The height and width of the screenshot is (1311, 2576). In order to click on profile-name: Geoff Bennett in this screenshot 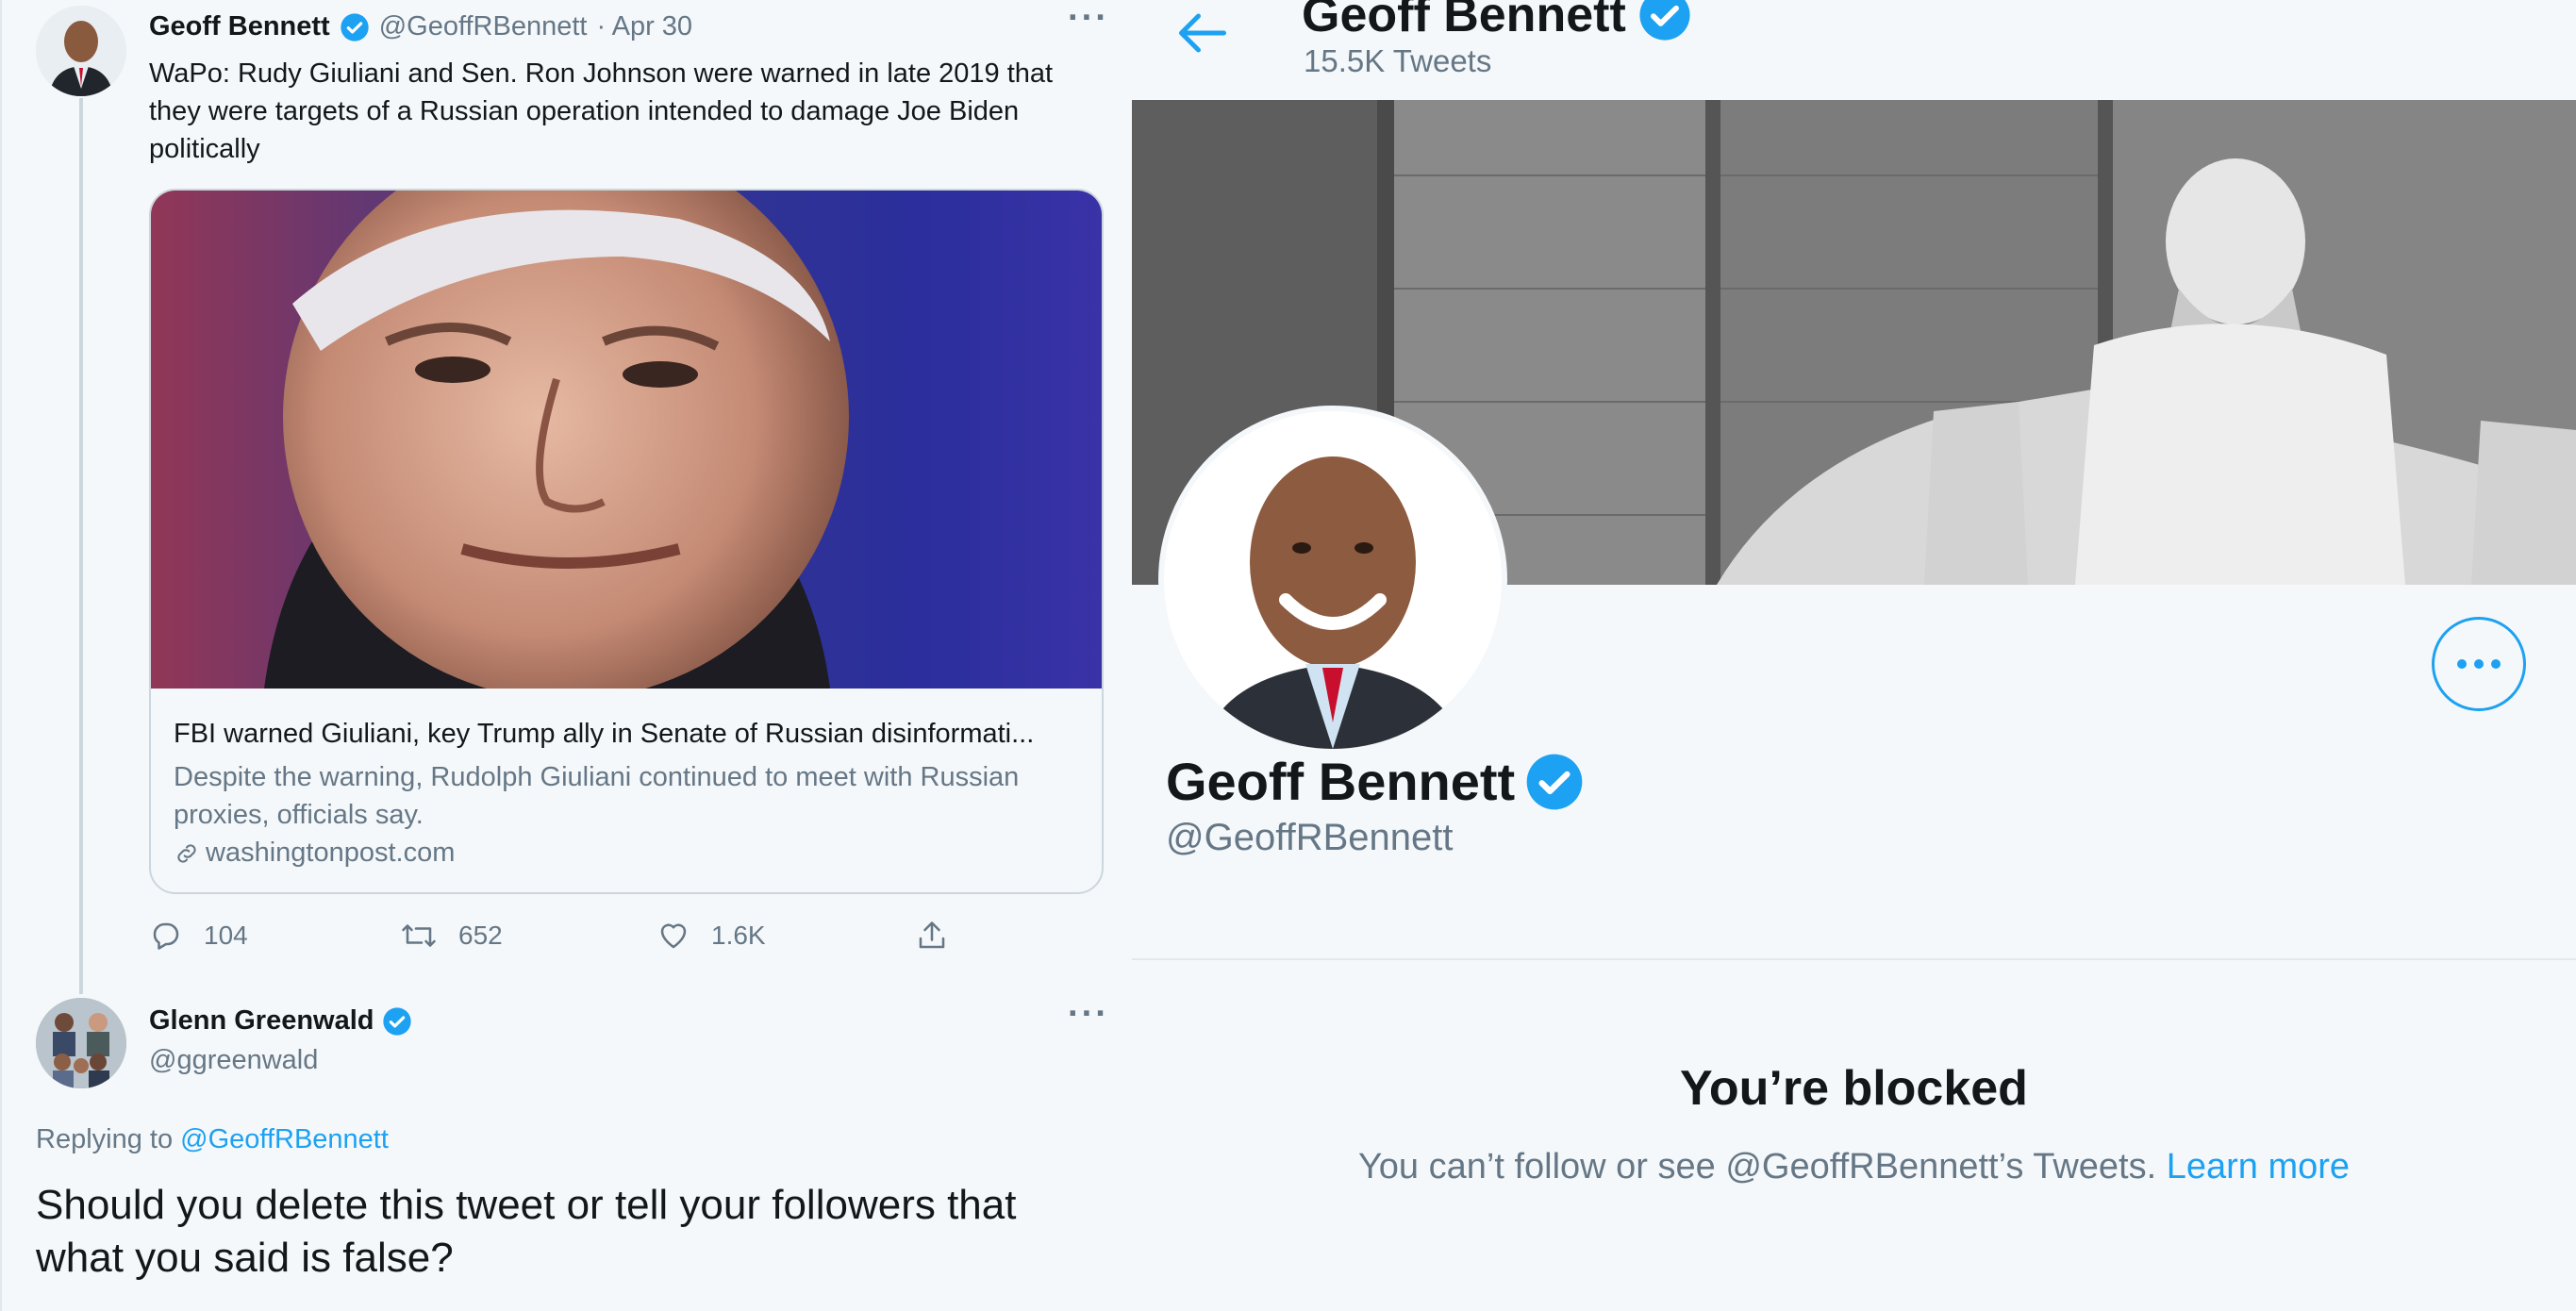, I will do `click(1341, 781)`.